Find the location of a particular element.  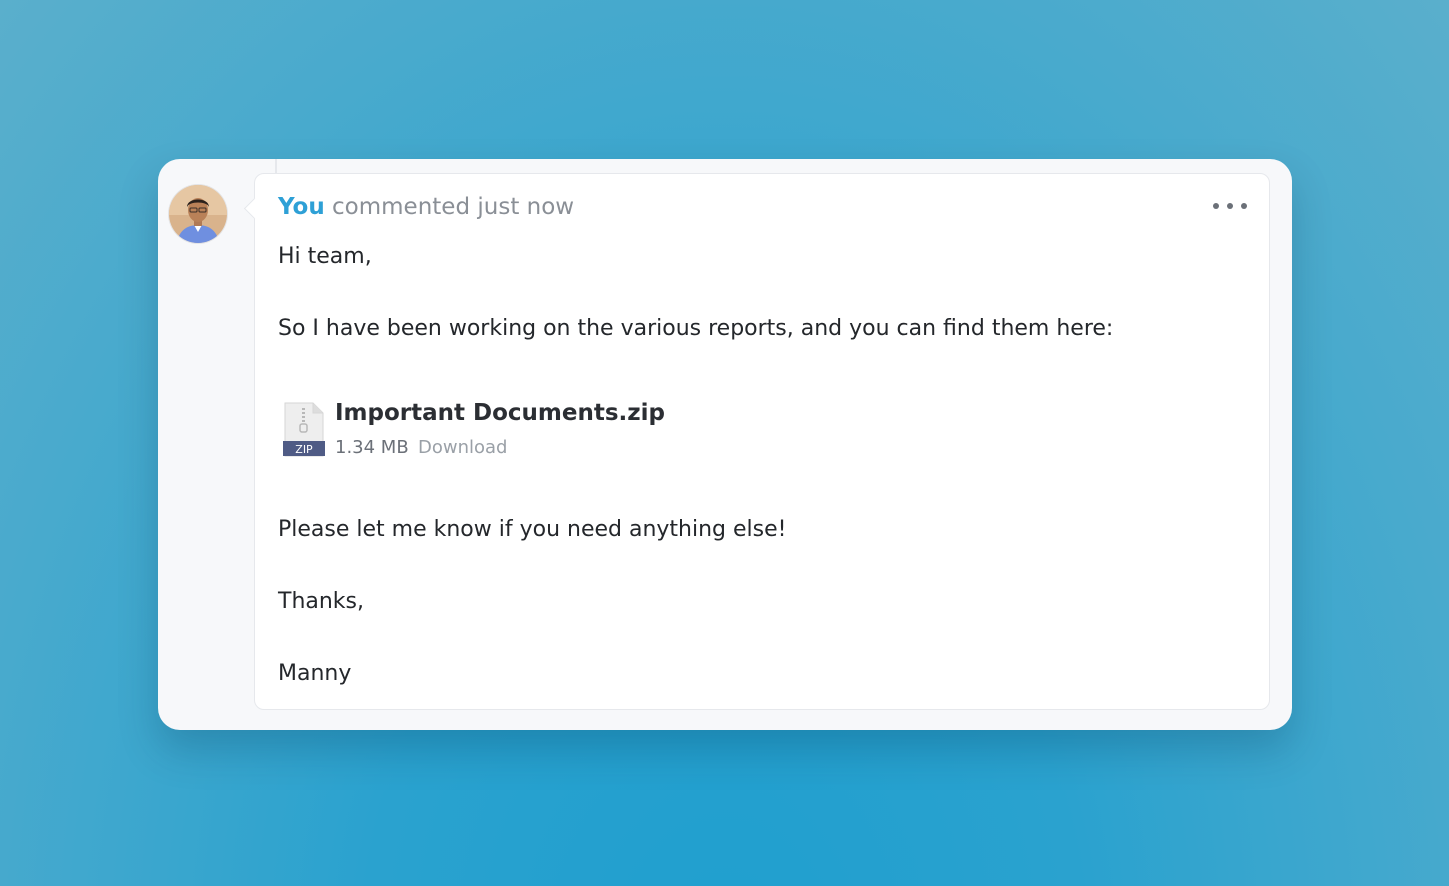

comment-greeting: Hi team, is located at coordinates (325, 256).